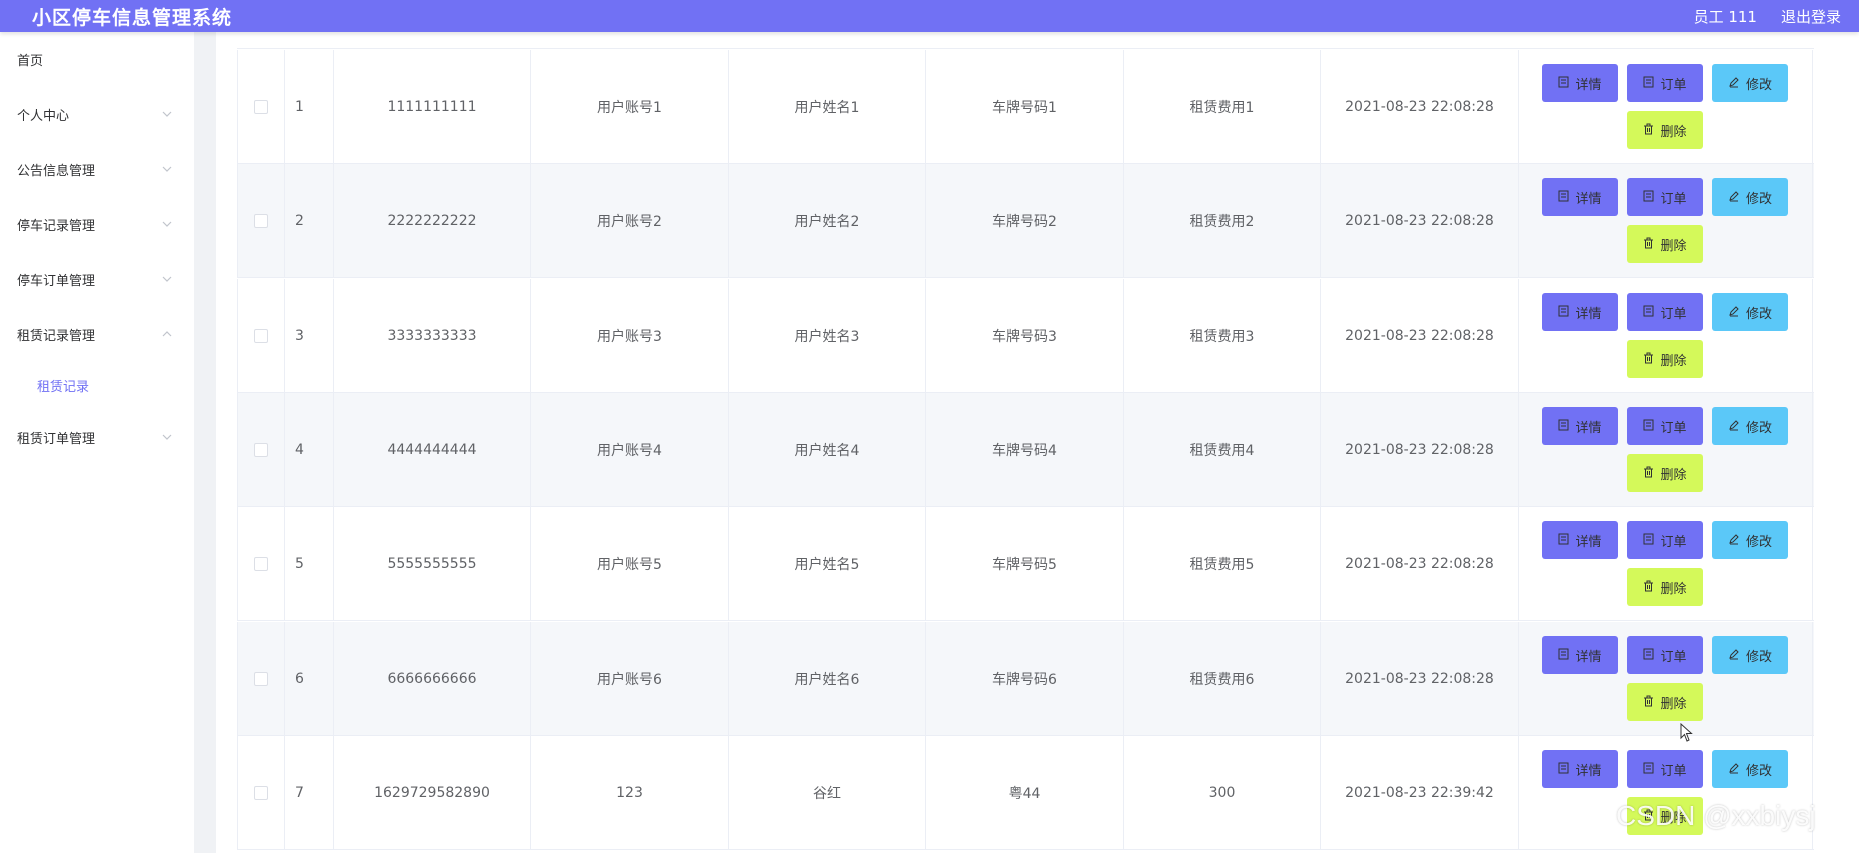  Describe the element at coordinates (97, 59) in the screenshot. I see `sidebar-item-home: 首页` at that location.